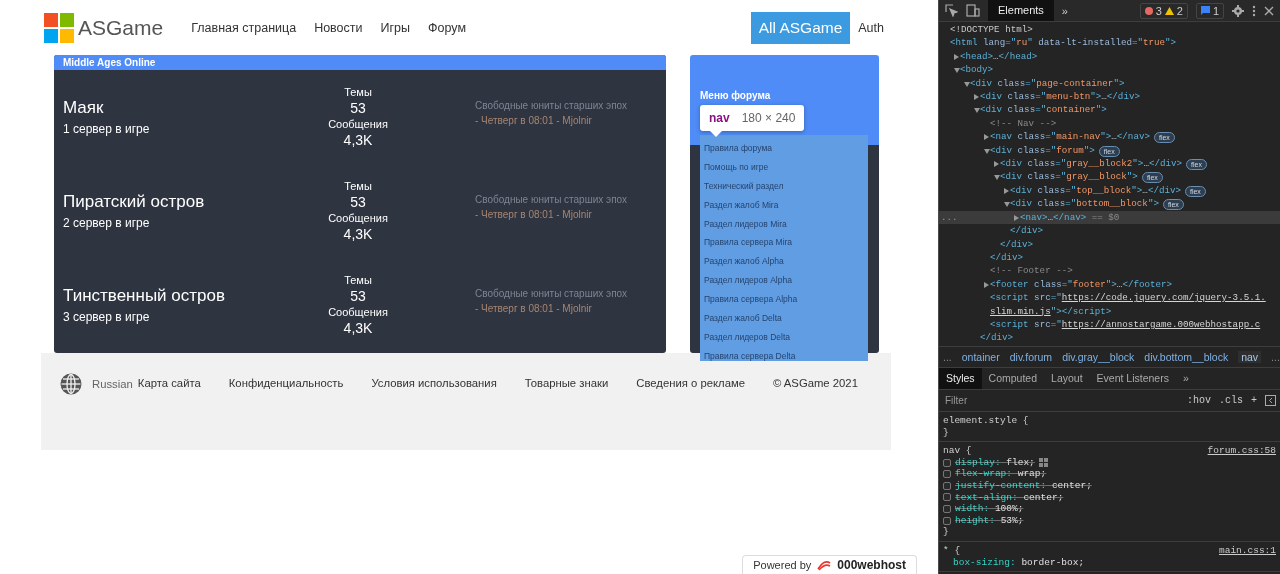 The height and width of the screenshot is (574, 1280). I want to click on nav-link: Форум, so click(447, 27).